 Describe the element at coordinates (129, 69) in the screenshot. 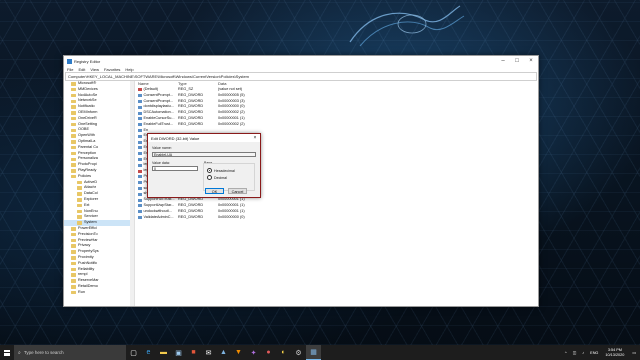

I see `menu-help: Help` at that location.